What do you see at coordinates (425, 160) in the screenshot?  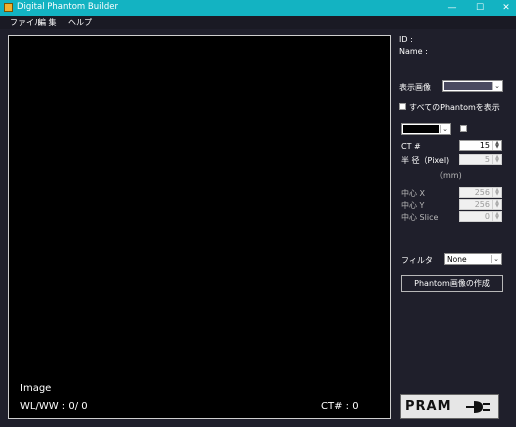 I see `radius-label: 半 径（Pixel)` at bounding box center [425, 160].